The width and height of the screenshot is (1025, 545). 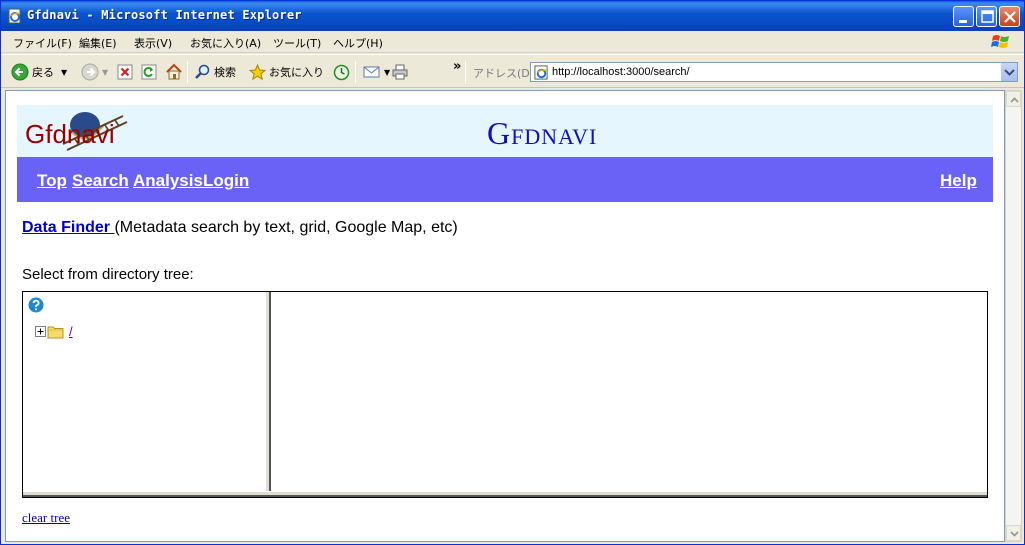 What do you see at coordinates (226, 181) in the screenshot?
I see `nav-login-link: Login` at bounding box center [226, 181].